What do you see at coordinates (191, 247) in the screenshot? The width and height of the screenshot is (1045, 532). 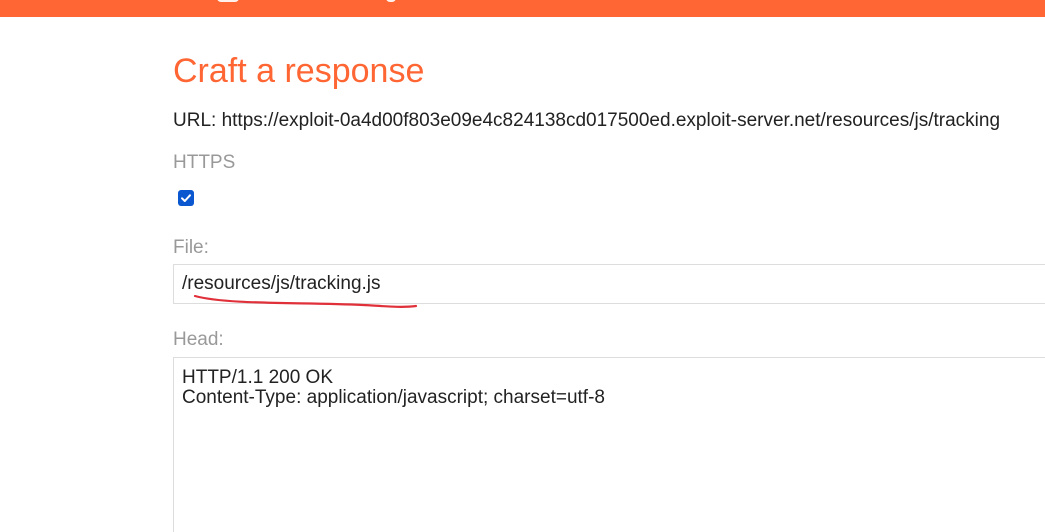 I see `file-label: File:` at bounding box center [191, 247].